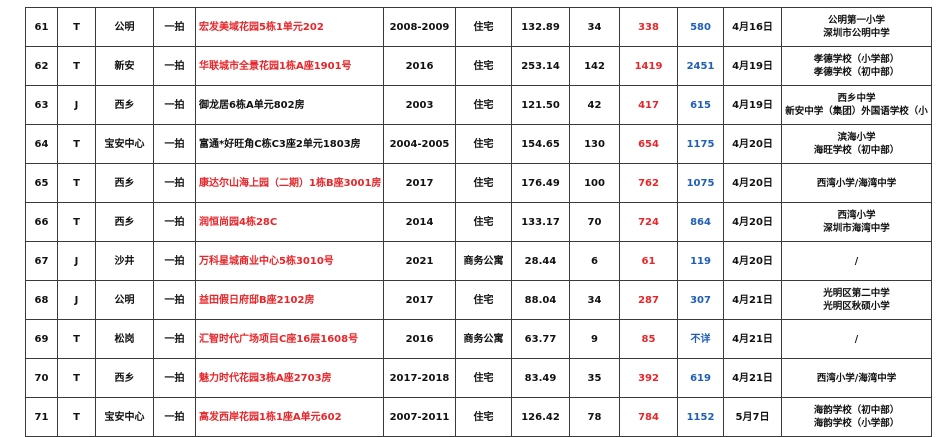  I want to click on cell-number: 62, so click(41, 66).